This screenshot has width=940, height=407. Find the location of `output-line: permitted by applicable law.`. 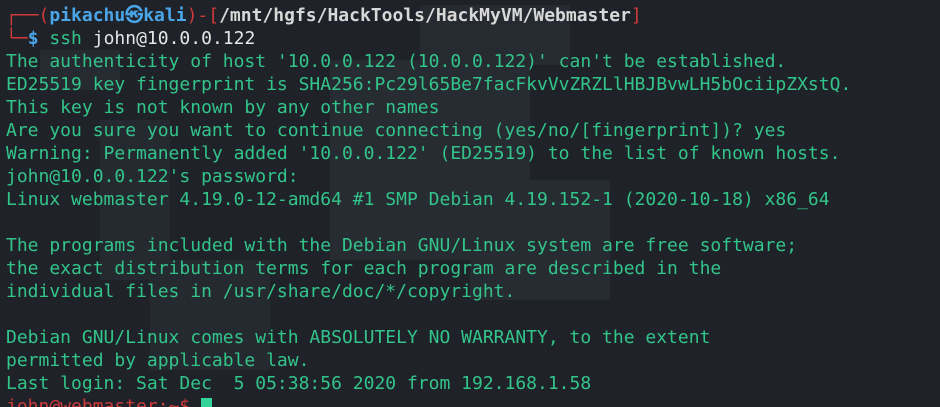

output-line: permitted by applicable law. is located at coordinates (158, 360).